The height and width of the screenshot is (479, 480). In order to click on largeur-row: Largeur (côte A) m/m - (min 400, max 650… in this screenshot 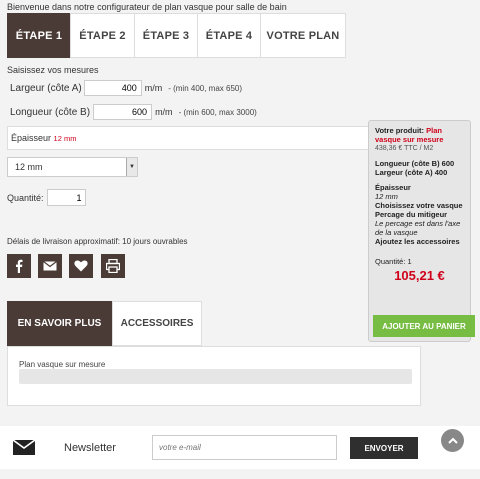, I will do `click(126, 88)`.